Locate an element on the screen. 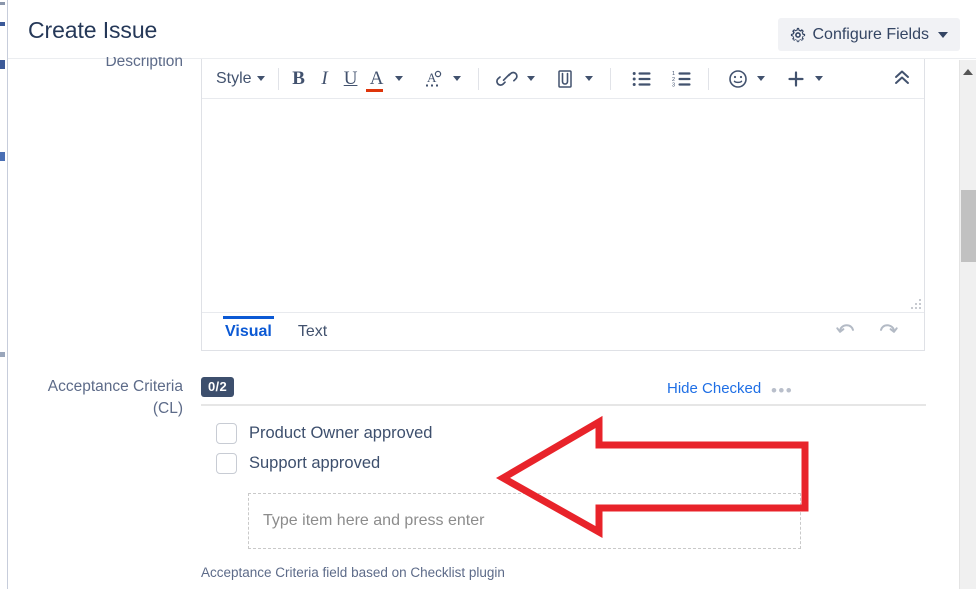  style-dropdown: Style is located at coordinates (240, 79).